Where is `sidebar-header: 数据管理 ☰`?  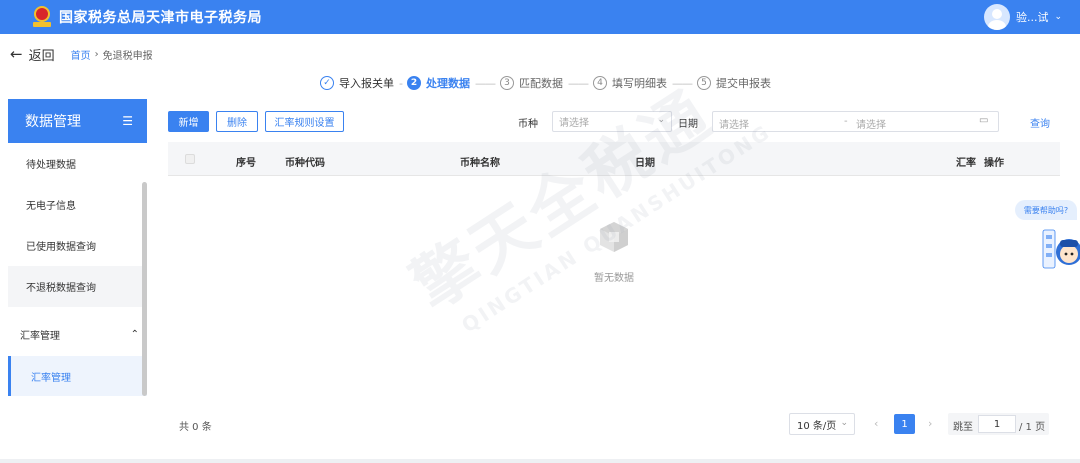
sidebar-header: 数据管理 ☰ is located at coordinates (77, 121).